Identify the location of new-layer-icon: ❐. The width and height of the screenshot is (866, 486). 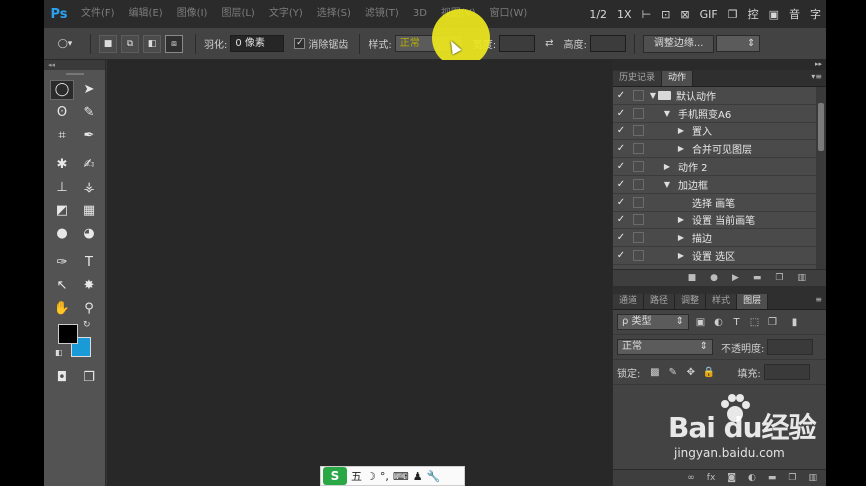
(792, 478).